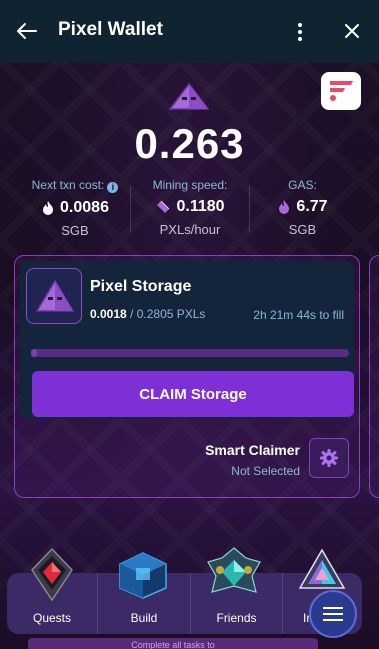 This screenshot has height=649, width=379. Describe the element at coordinates (68, 185) in the screenshot. I see `stat-label: Next txn cost:` at that location.